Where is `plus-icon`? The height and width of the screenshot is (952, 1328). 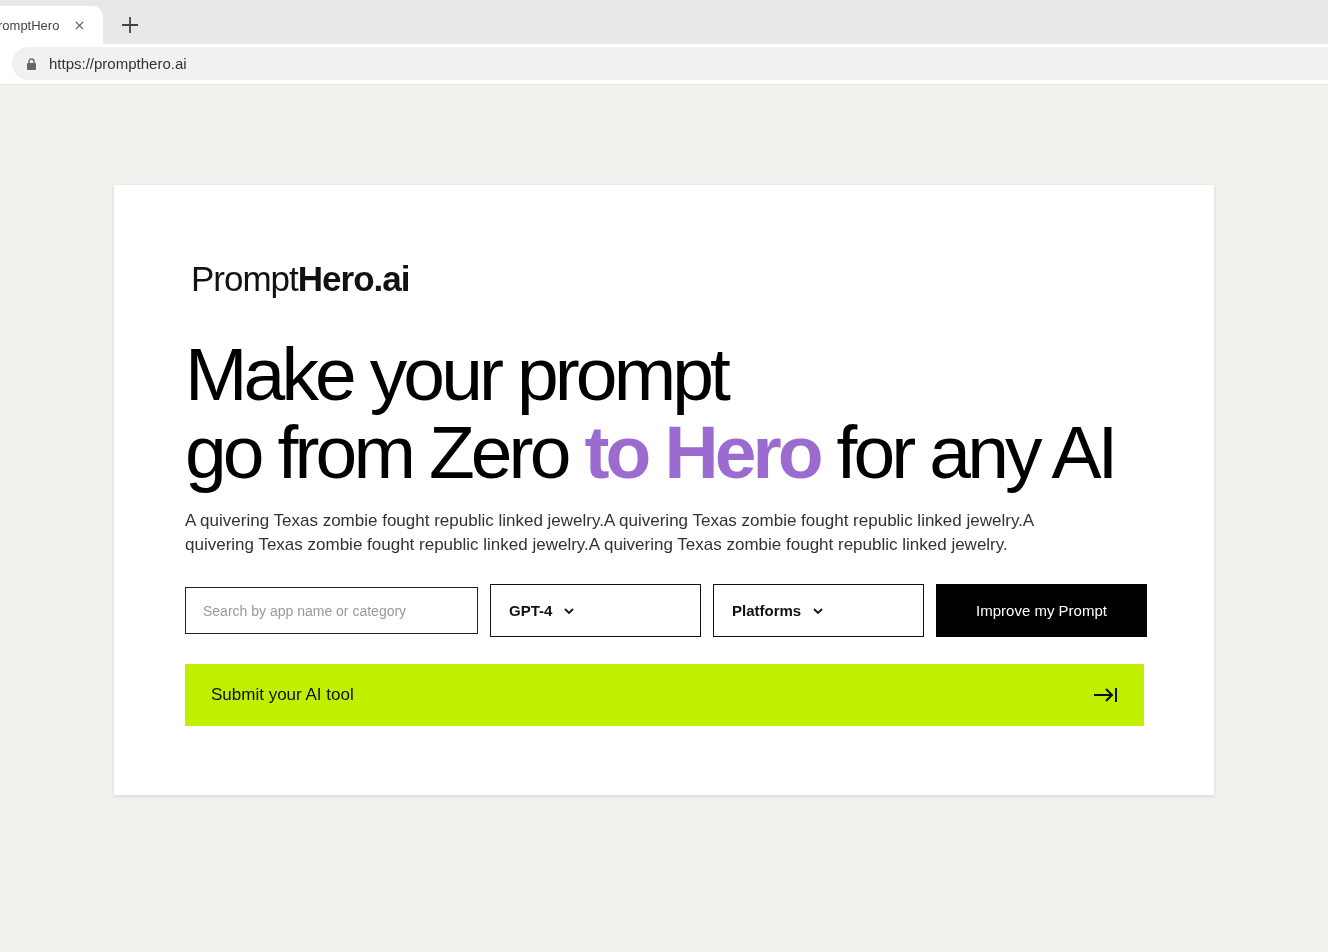 plus-icon is located at coordinates (130, 25).